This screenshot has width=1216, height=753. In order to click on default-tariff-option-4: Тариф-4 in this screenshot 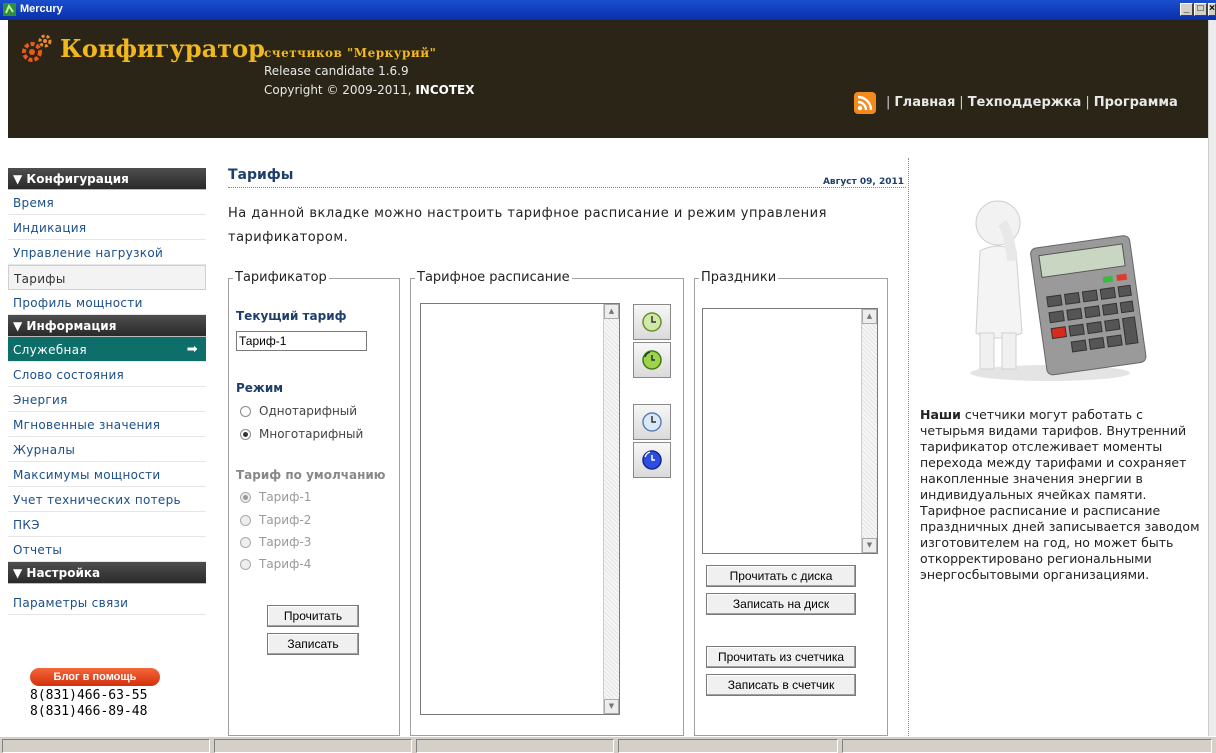, I will do `click(275, 564)`.